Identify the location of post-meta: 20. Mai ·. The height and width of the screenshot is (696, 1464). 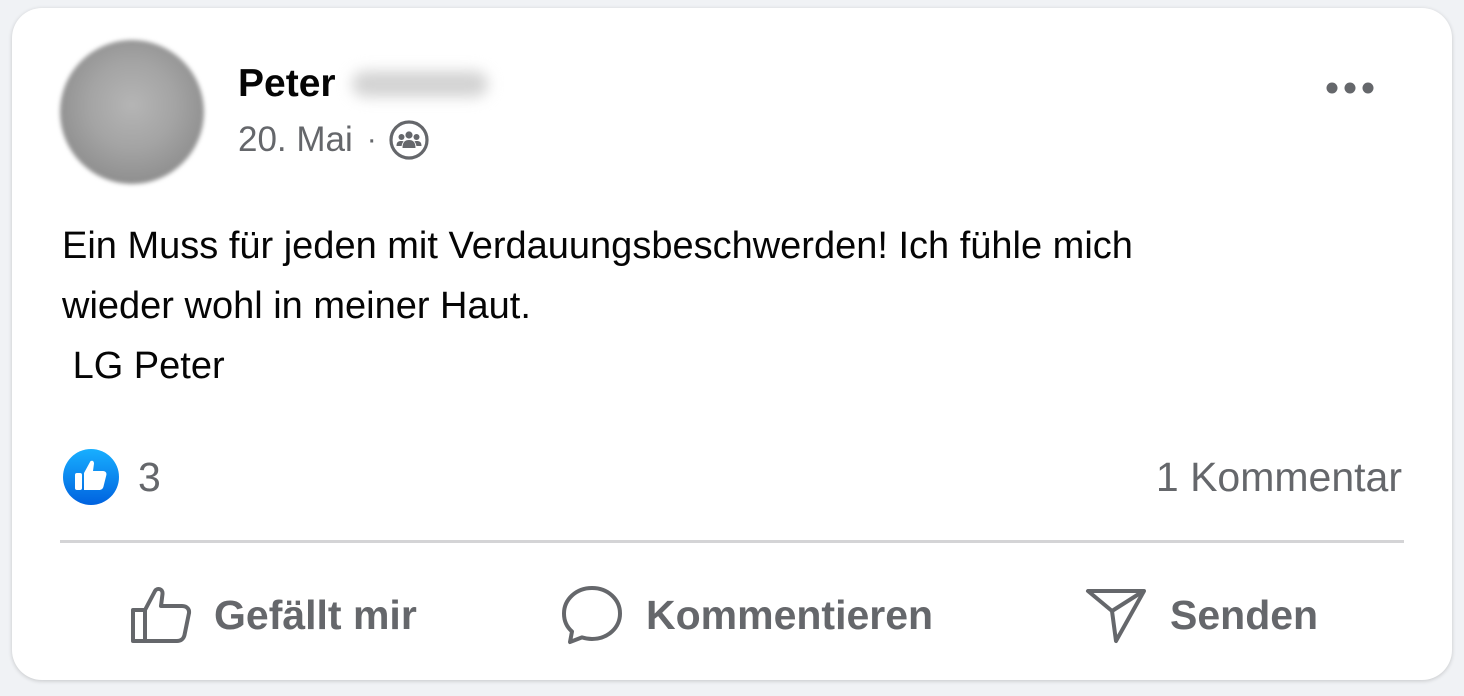
(333, 140).